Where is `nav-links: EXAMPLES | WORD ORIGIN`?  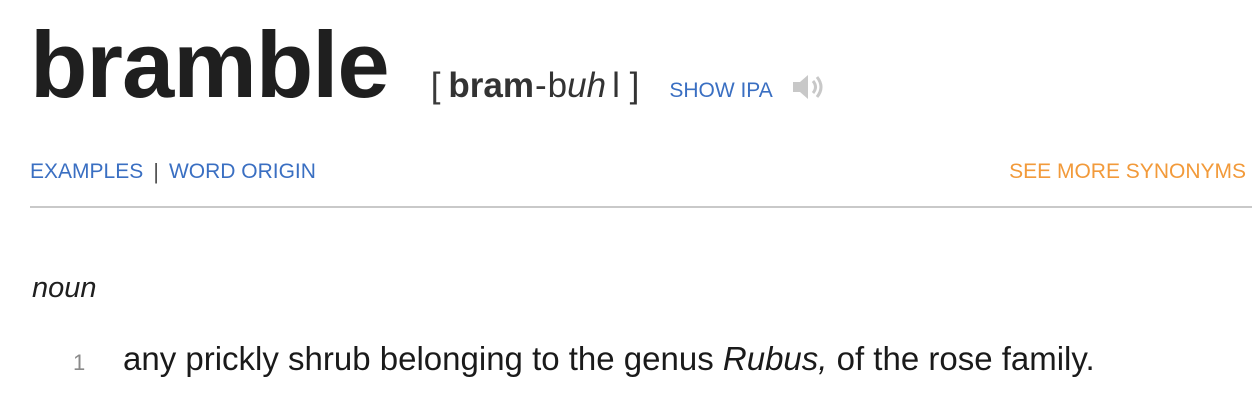
nav-links: EXAMPLES | WORD ORIGIN is located at coordinates (173, 172).